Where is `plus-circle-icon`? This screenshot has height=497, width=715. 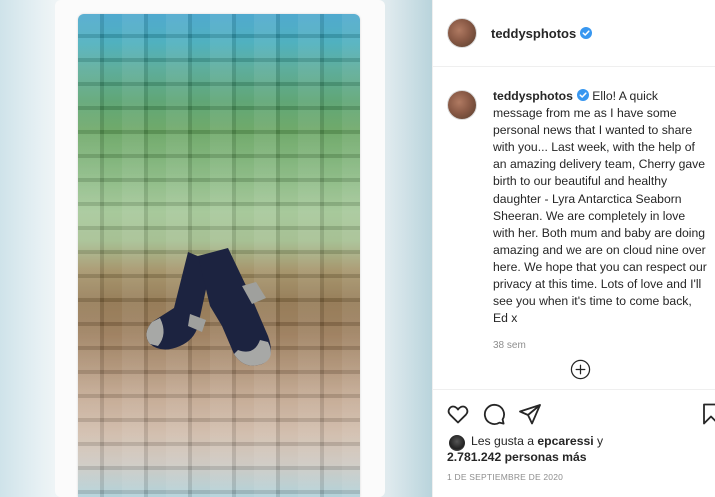 plus-circle-icon is located at coordinates (580, 369).